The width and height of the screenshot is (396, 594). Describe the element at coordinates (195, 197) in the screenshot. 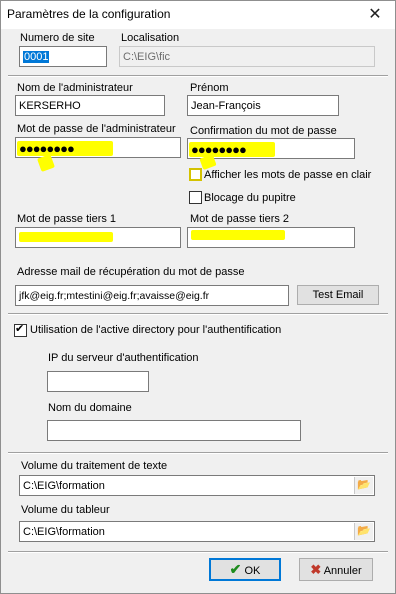

I see `lock-desk-checkbox` at that location.